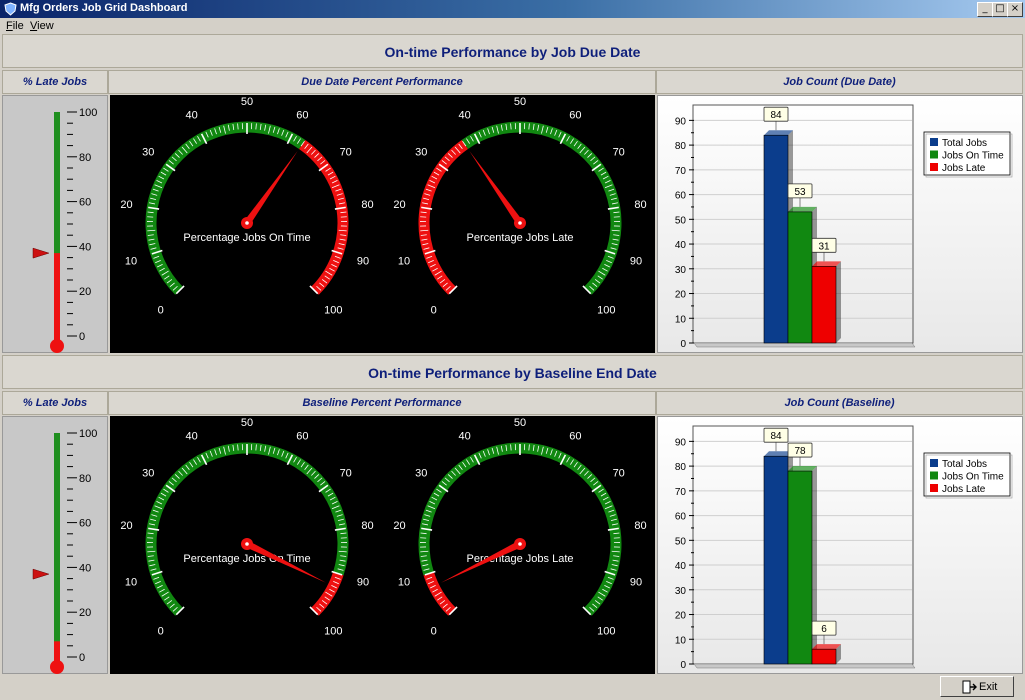 This screenshot has height=700, width=1025. Describe the element at coordinates (512, 372) in the screenshot. I see `section-header-baseline: On-time Performance by Baseline End Date` at that location.